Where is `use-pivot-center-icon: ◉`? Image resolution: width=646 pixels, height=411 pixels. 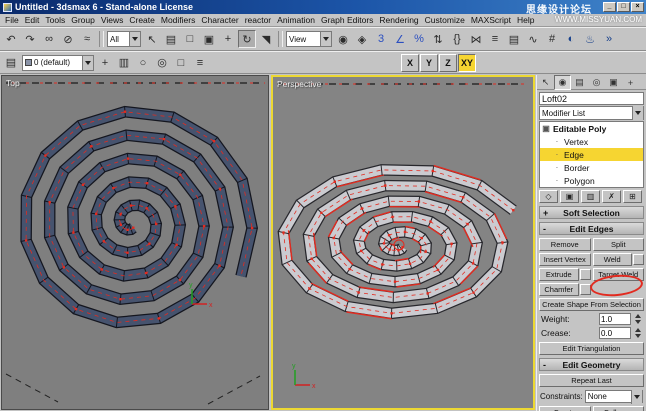
use-pivot-center-icon: ◉ is located at coordinates (343, 39).